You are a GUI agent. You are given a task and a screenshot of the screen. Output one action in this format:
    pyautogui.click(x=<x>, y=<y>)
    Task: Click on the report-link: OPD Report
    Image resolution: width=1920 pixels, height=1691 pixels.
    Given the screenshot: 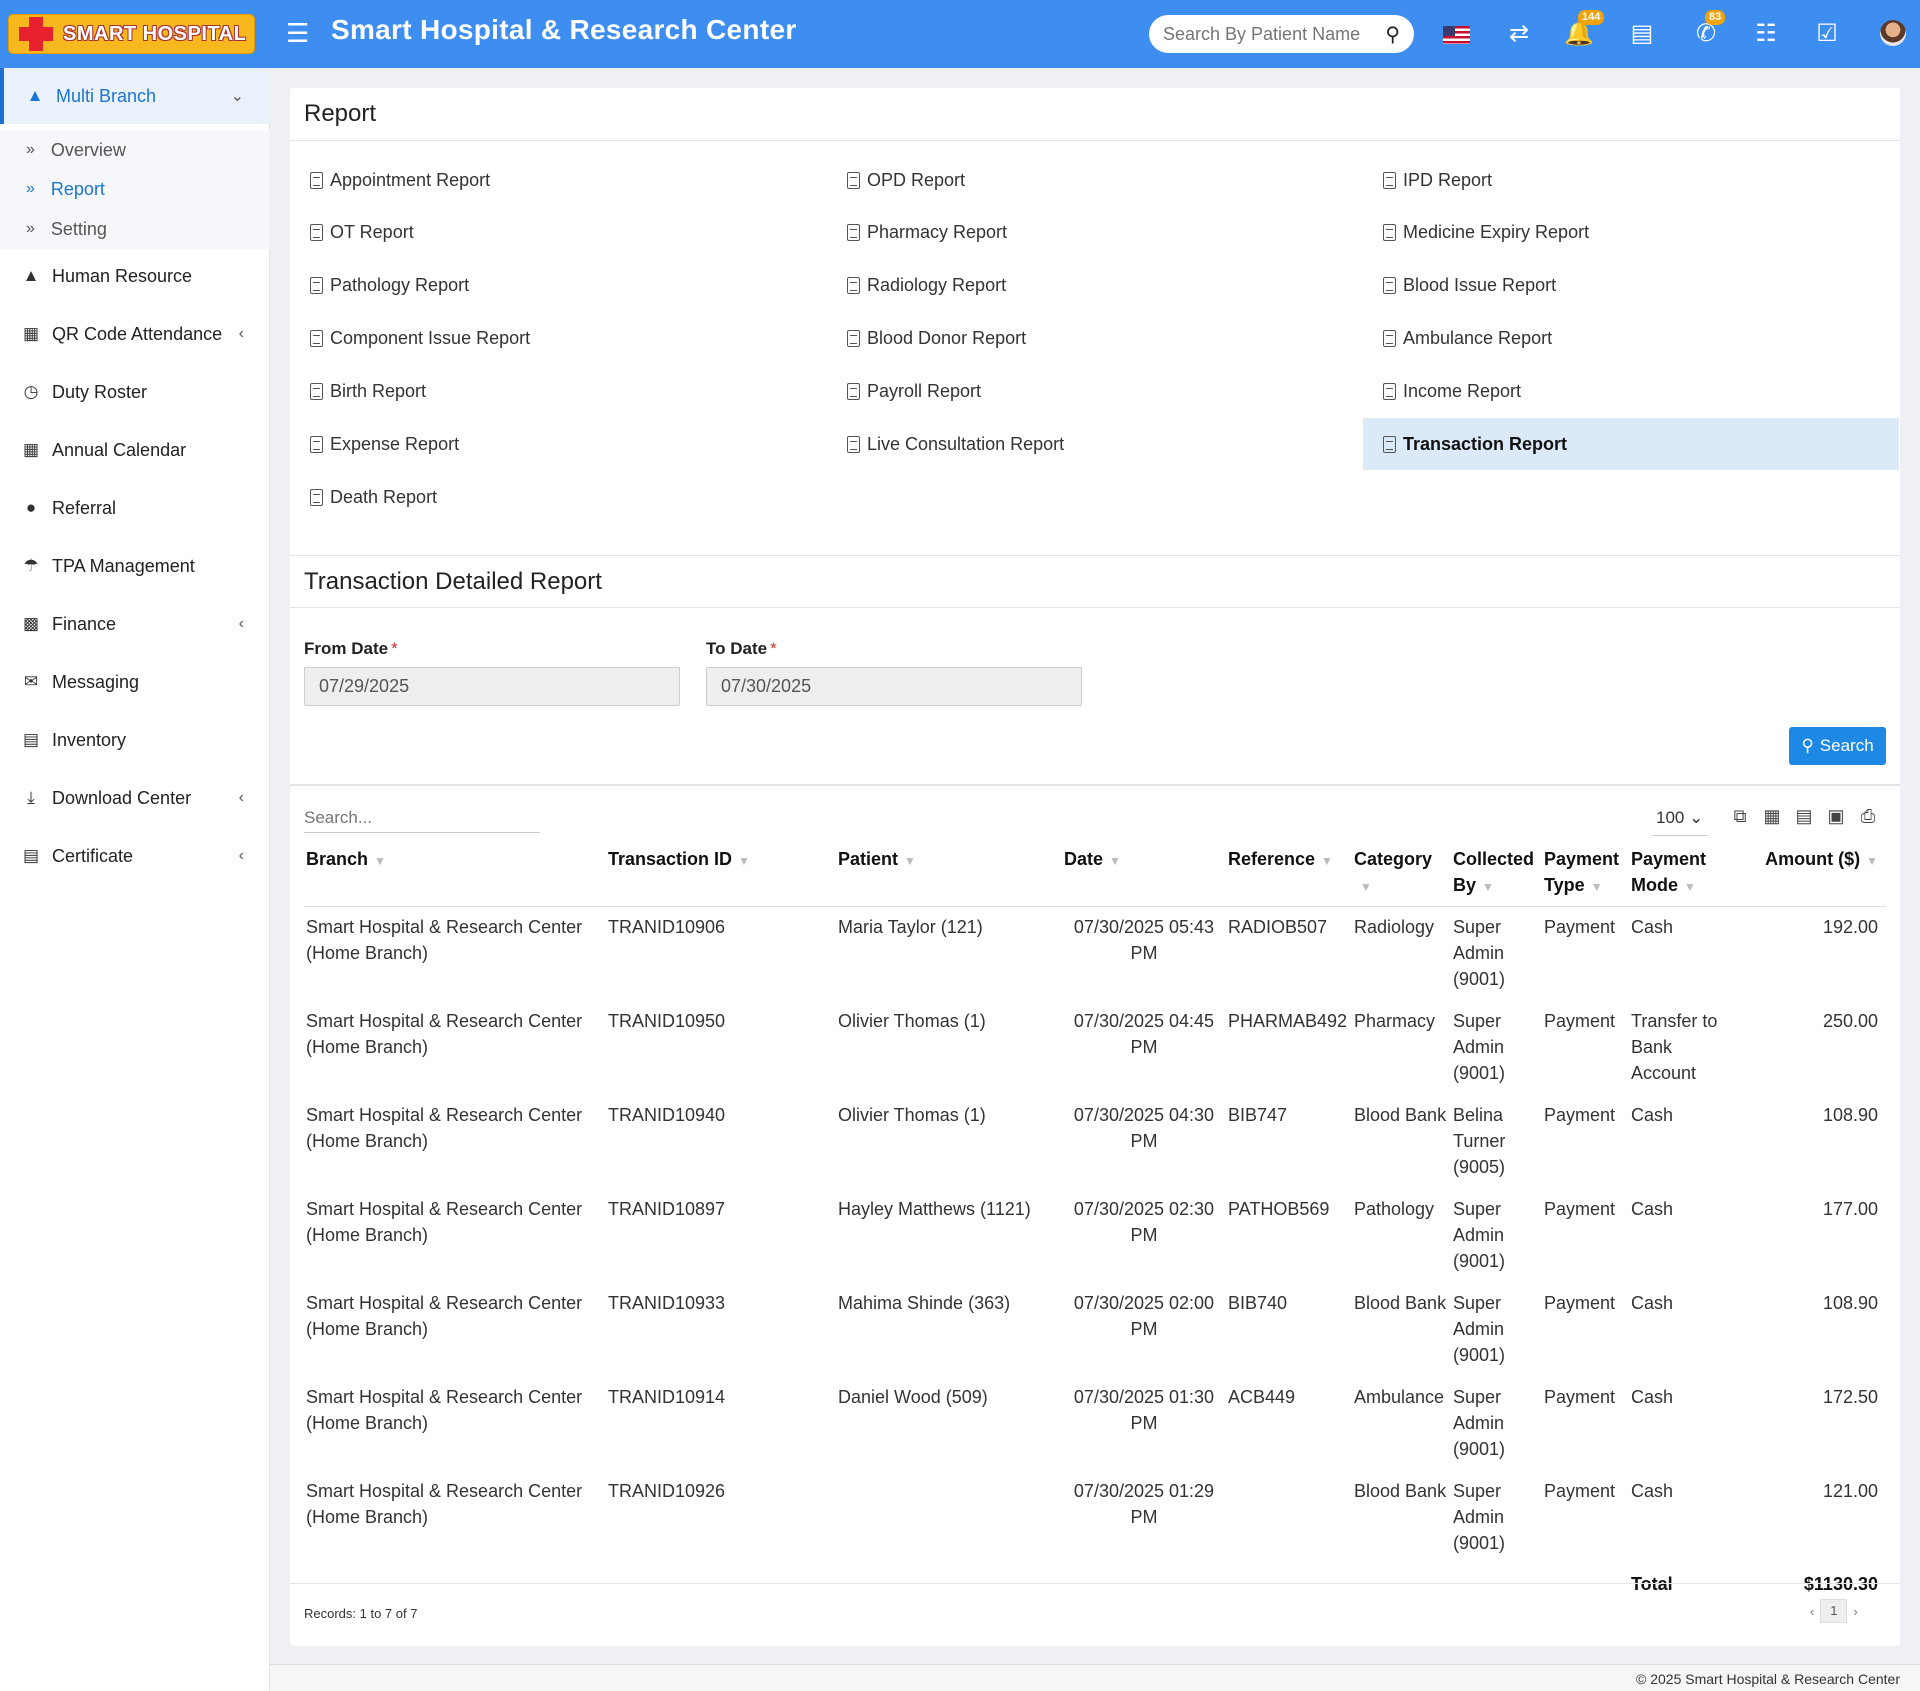 What is the action you would take?
    pyautogui.click(x=1095, y=180)
    